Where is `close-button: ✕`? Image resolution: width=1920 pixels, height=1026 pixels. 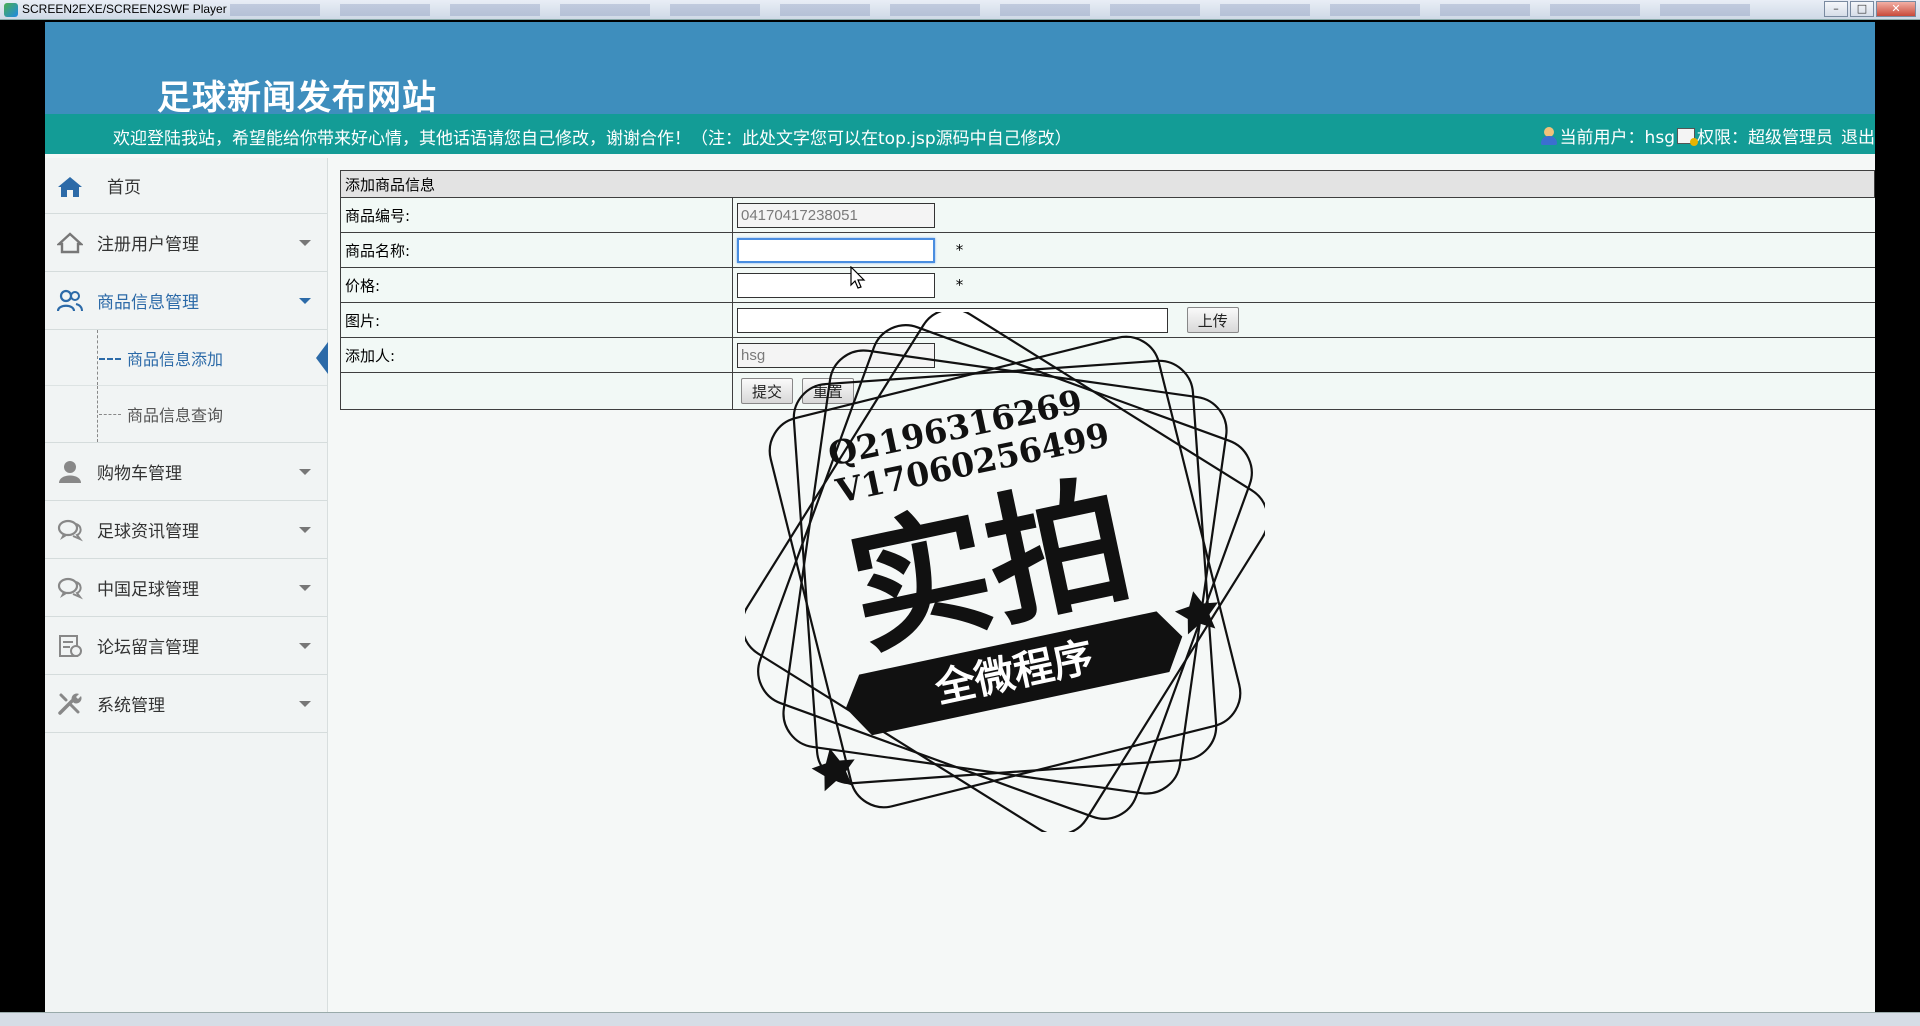 close-button: ✕ is located at coordinates (1896, 9).